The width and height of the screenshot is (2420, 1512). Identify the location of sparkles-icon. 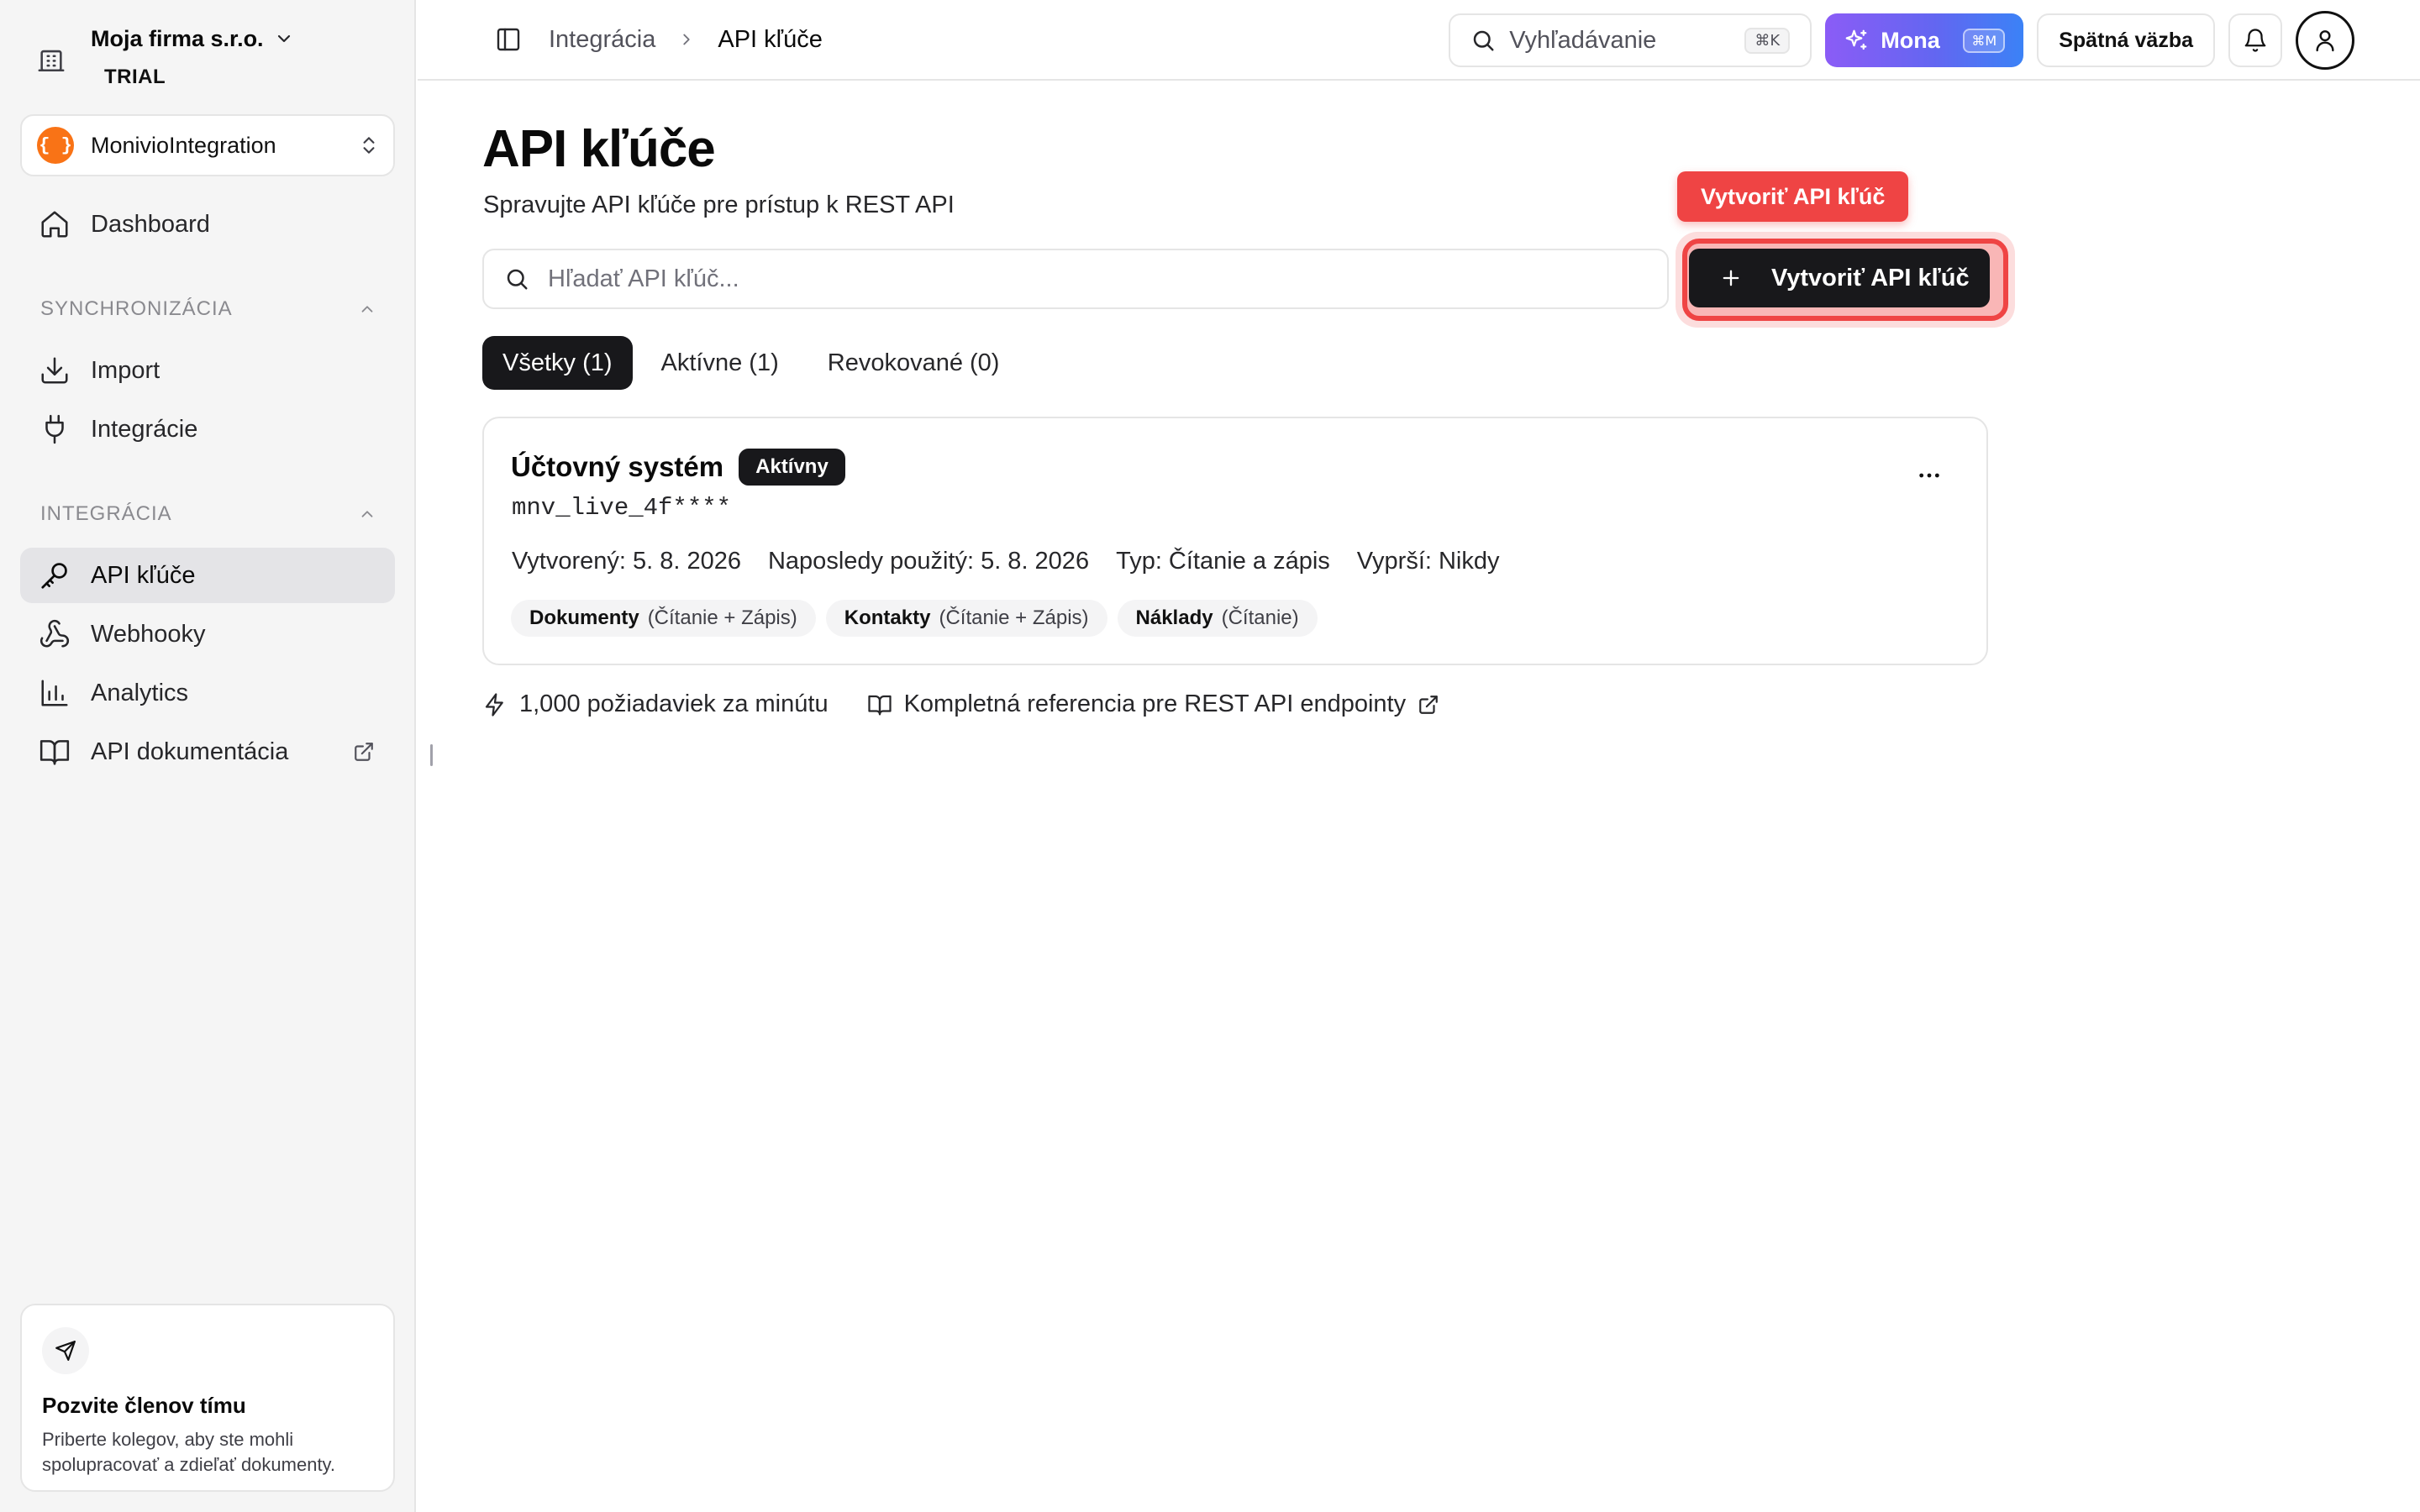
(1857, 40).